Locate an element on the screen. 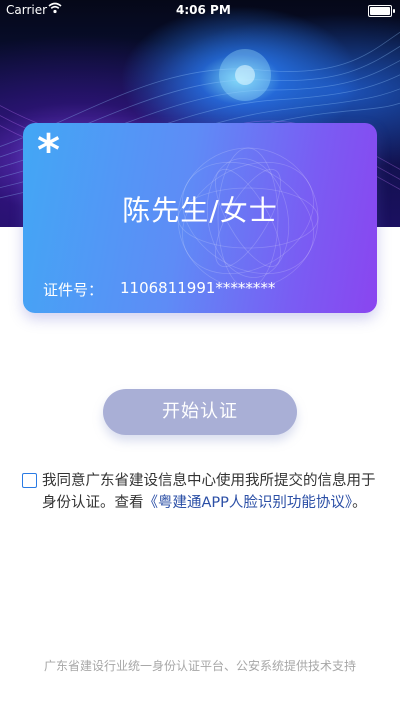 The height and width of the screenshot is (710, 400). battery-icon is located at coordinates (381, 11).